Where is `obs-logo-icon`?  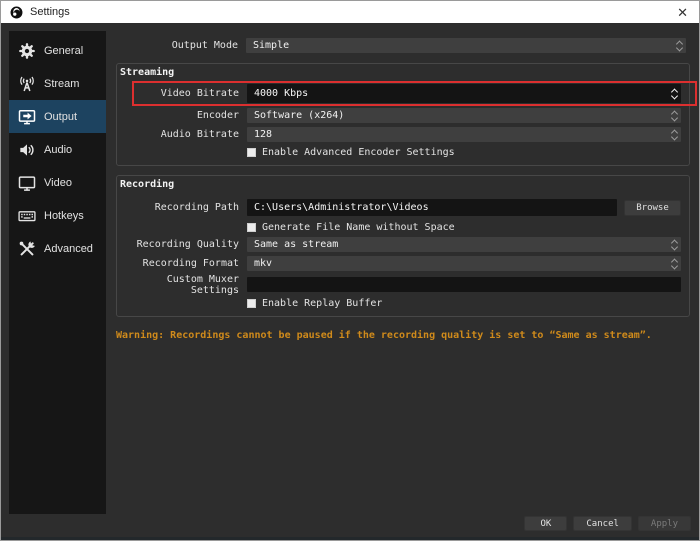
obs-logo-icon is located at coordinates (16, 12).